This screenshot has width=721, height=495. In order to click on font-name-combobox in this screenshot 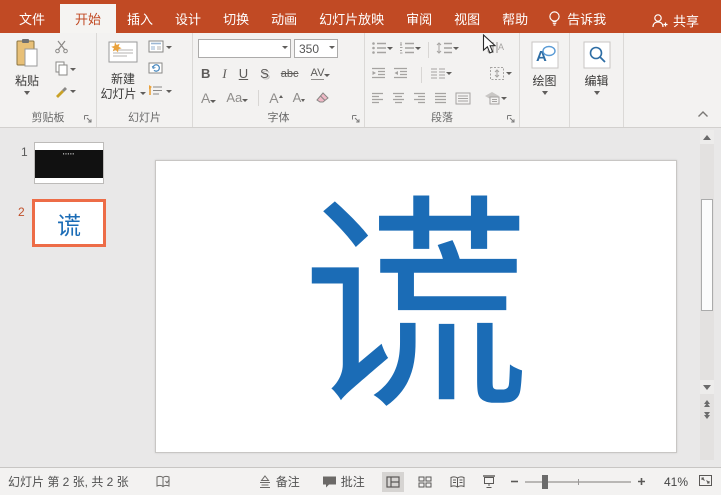, I will do `click(244, 48)`.